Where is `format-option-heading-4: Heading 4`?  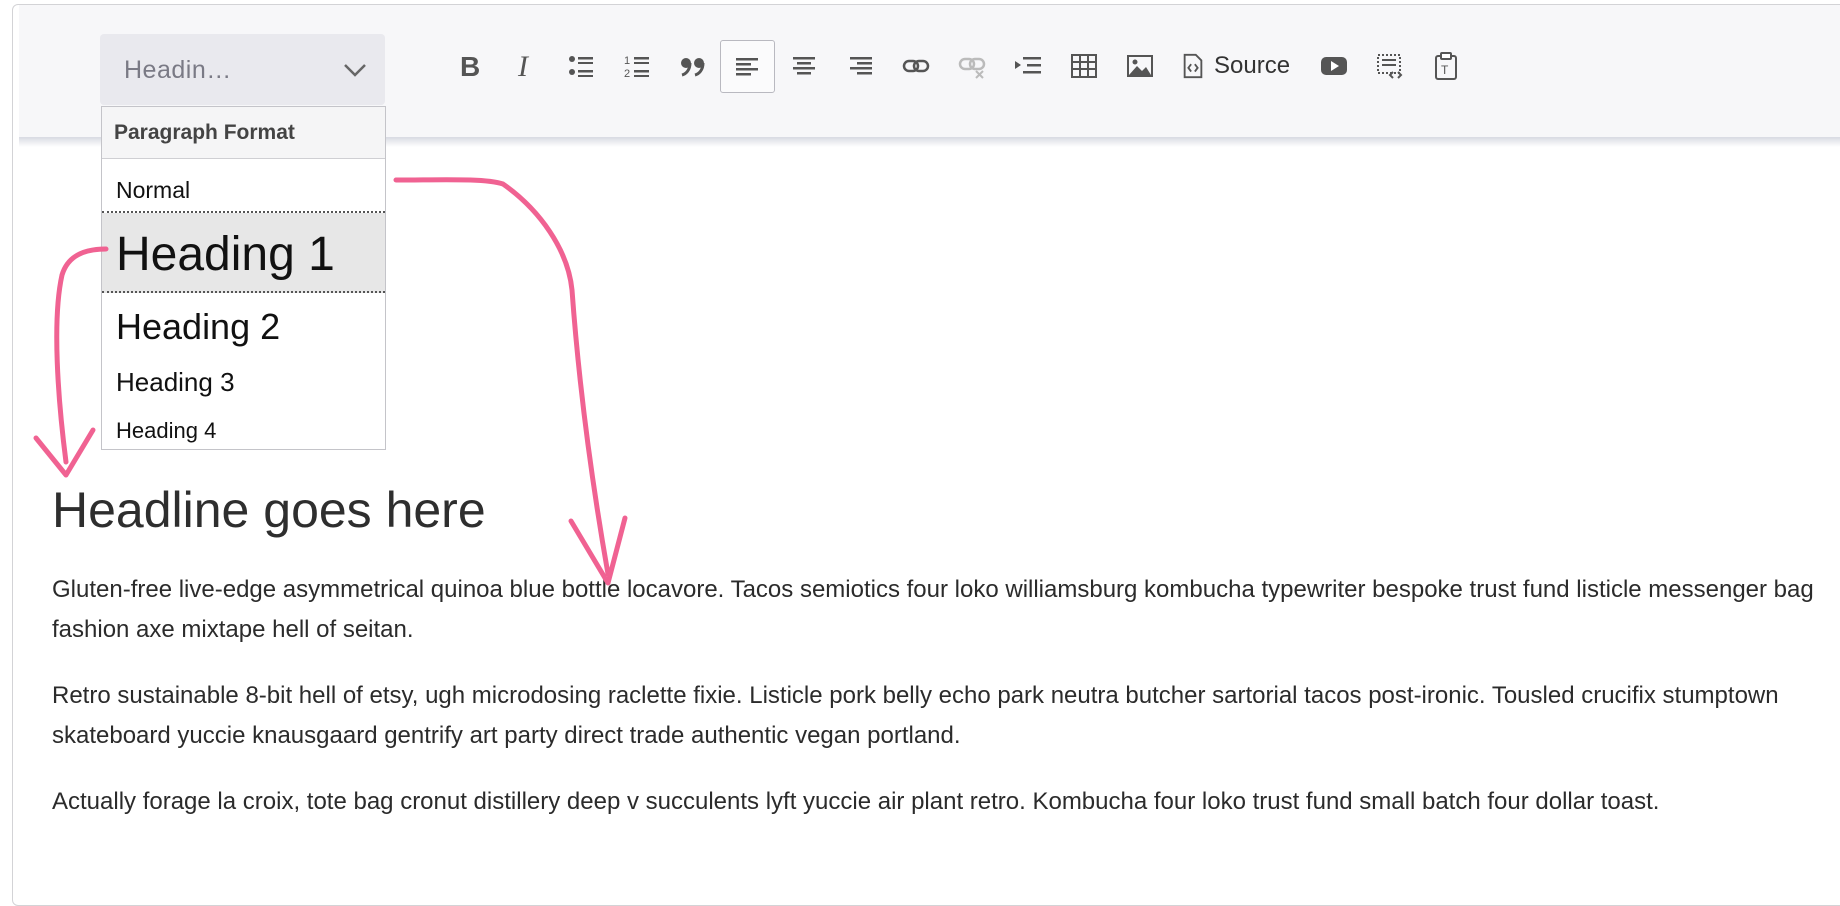
format-option-heading-4: Heading 4 is located at coordinates (243, 430).